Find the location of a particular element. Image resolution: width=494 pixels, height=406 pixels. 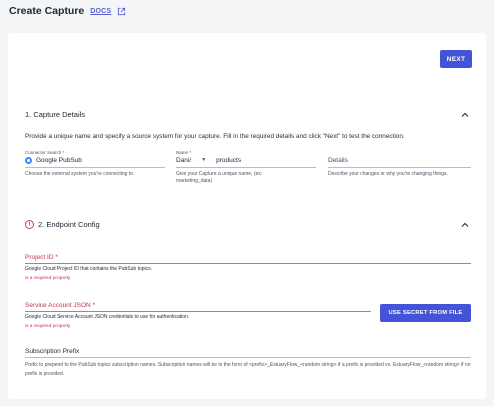

project-id-label: Project ID * is located at coordinates (41, 257).